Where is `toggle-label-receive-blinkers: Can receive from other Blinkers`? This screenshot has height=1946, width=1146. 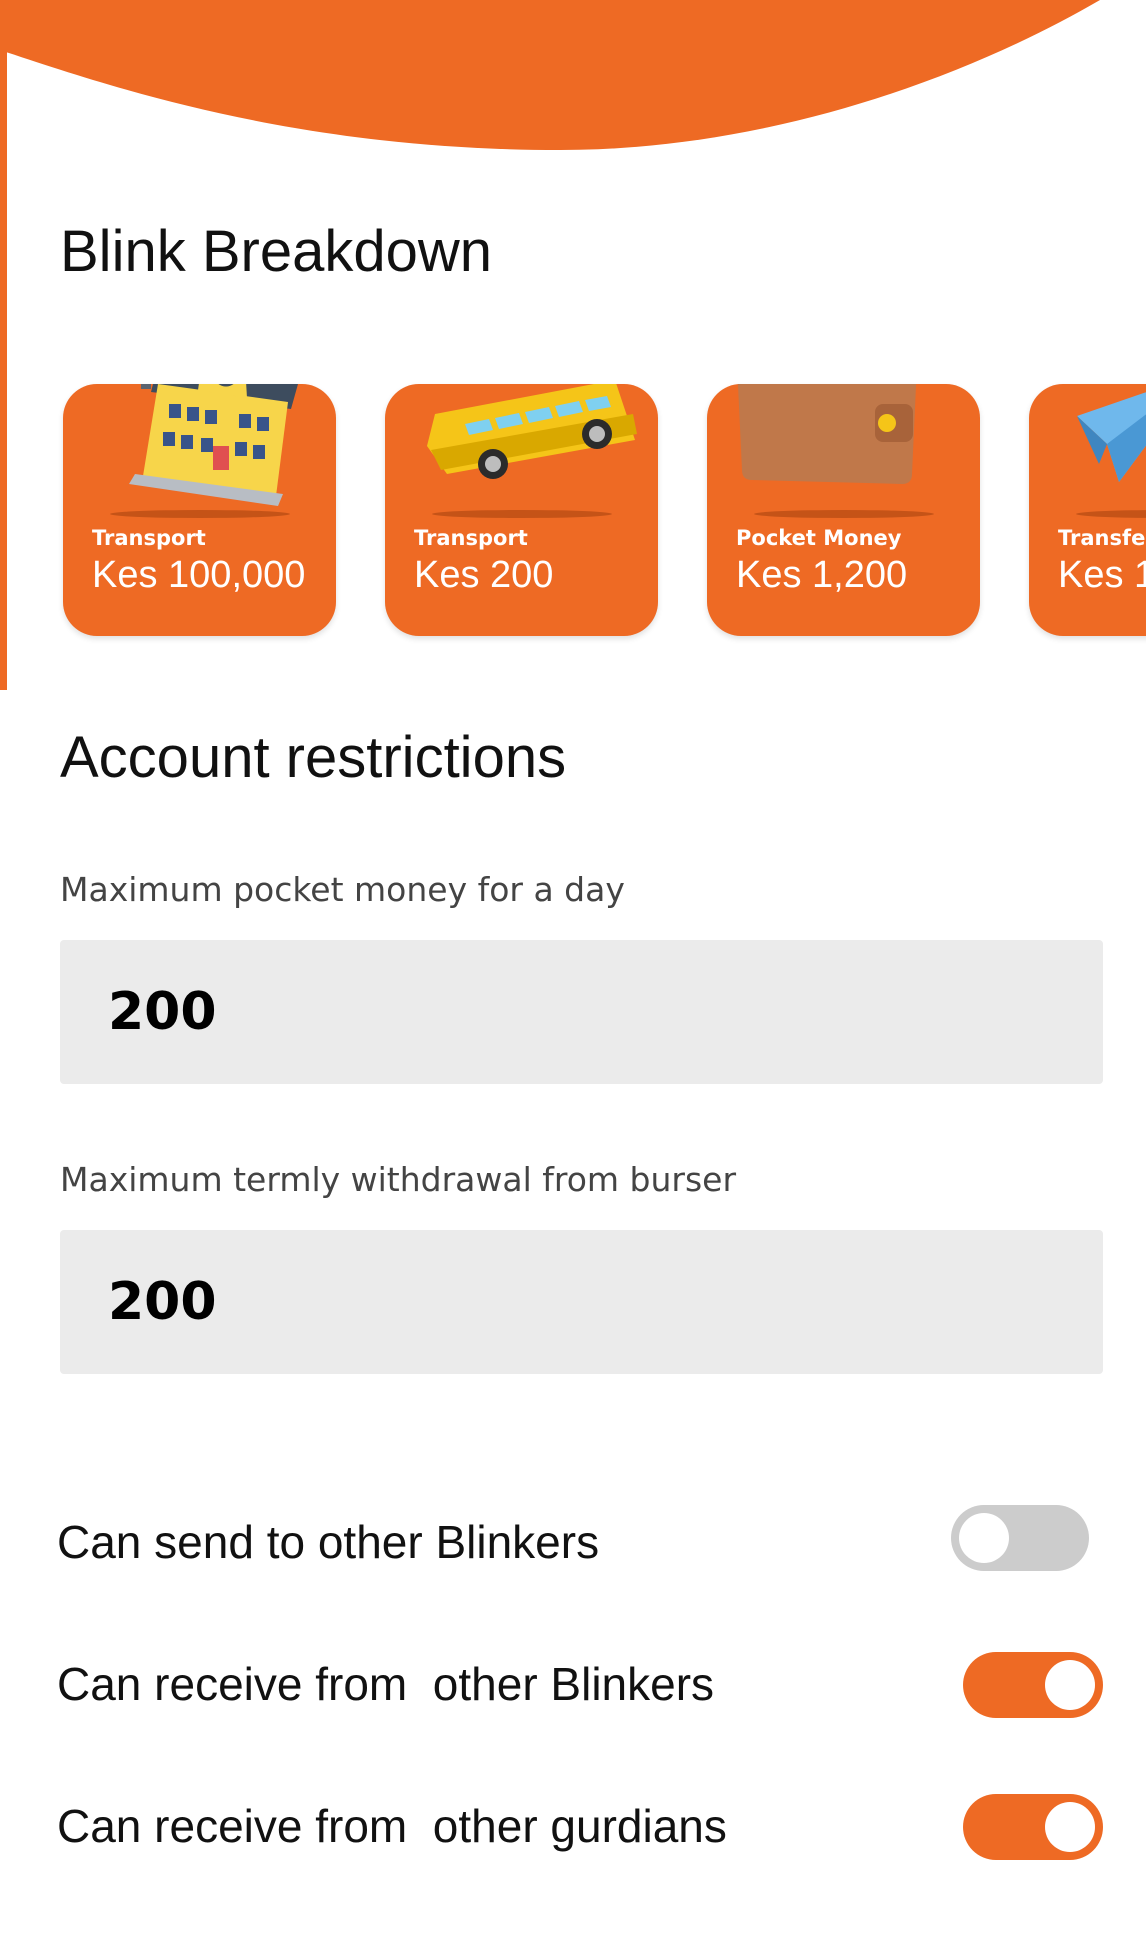 toggle-label-receive-blinkers: Can receive from other Blinkers is located at coordinates (386, 1684).